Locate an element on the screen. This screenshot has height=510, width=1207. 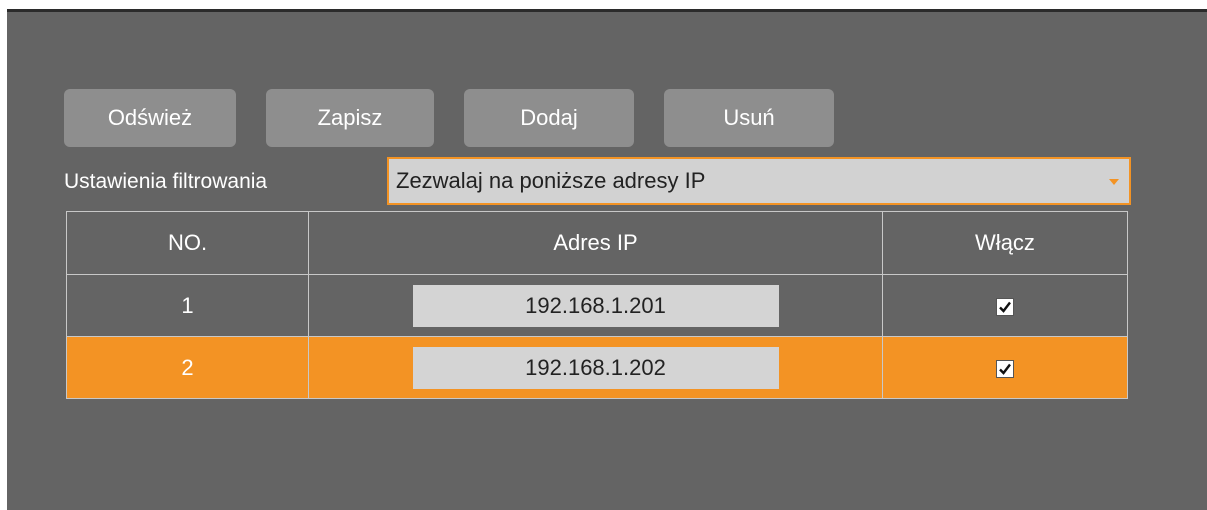
dropdown-caret-icon is located at coordinates (1114, 182).